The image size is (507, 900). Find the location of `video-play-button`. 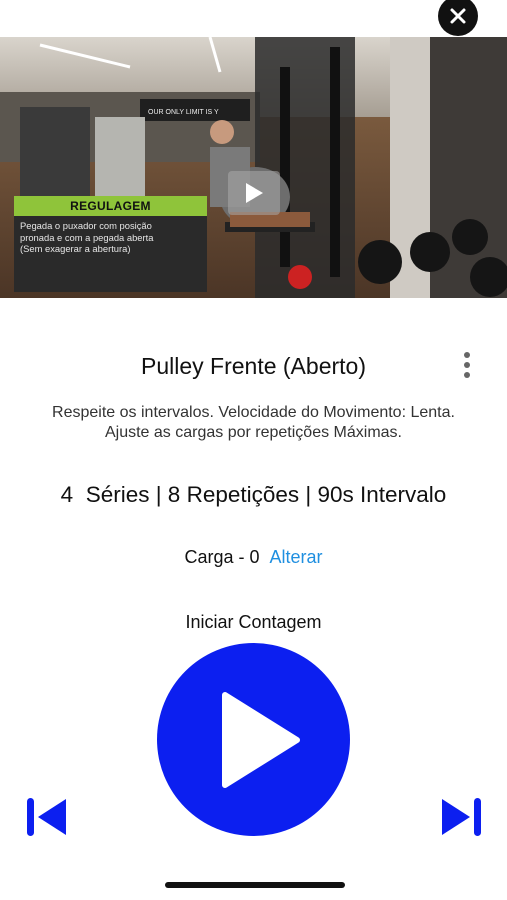

video-play-button is located at coordinates (254, 193).